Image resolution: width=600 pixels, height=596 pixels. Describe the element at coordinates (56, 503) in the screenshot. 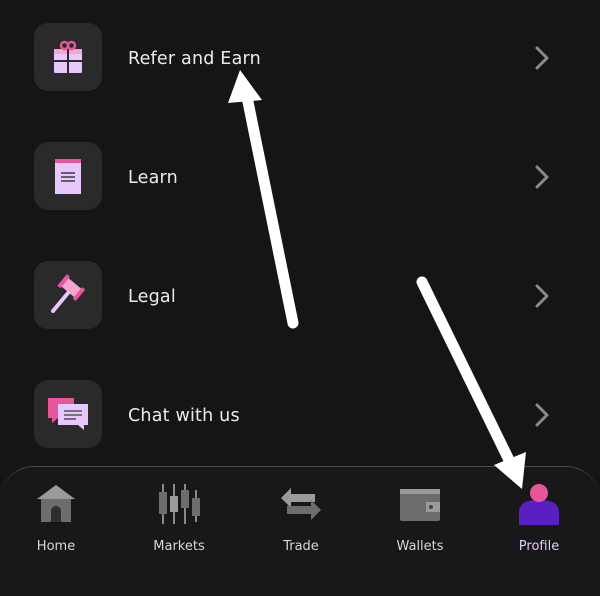

I see `home-icon` at that location.